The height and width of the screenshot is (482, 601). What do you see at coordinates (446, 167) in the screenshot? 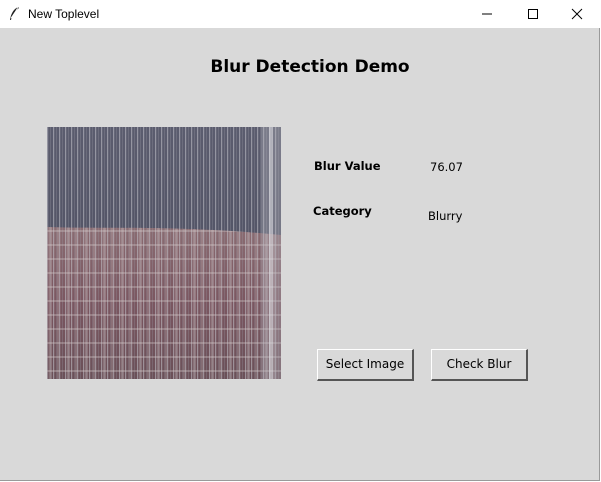
I see `blur-value: 76.07` at bounding box center [446, 167].